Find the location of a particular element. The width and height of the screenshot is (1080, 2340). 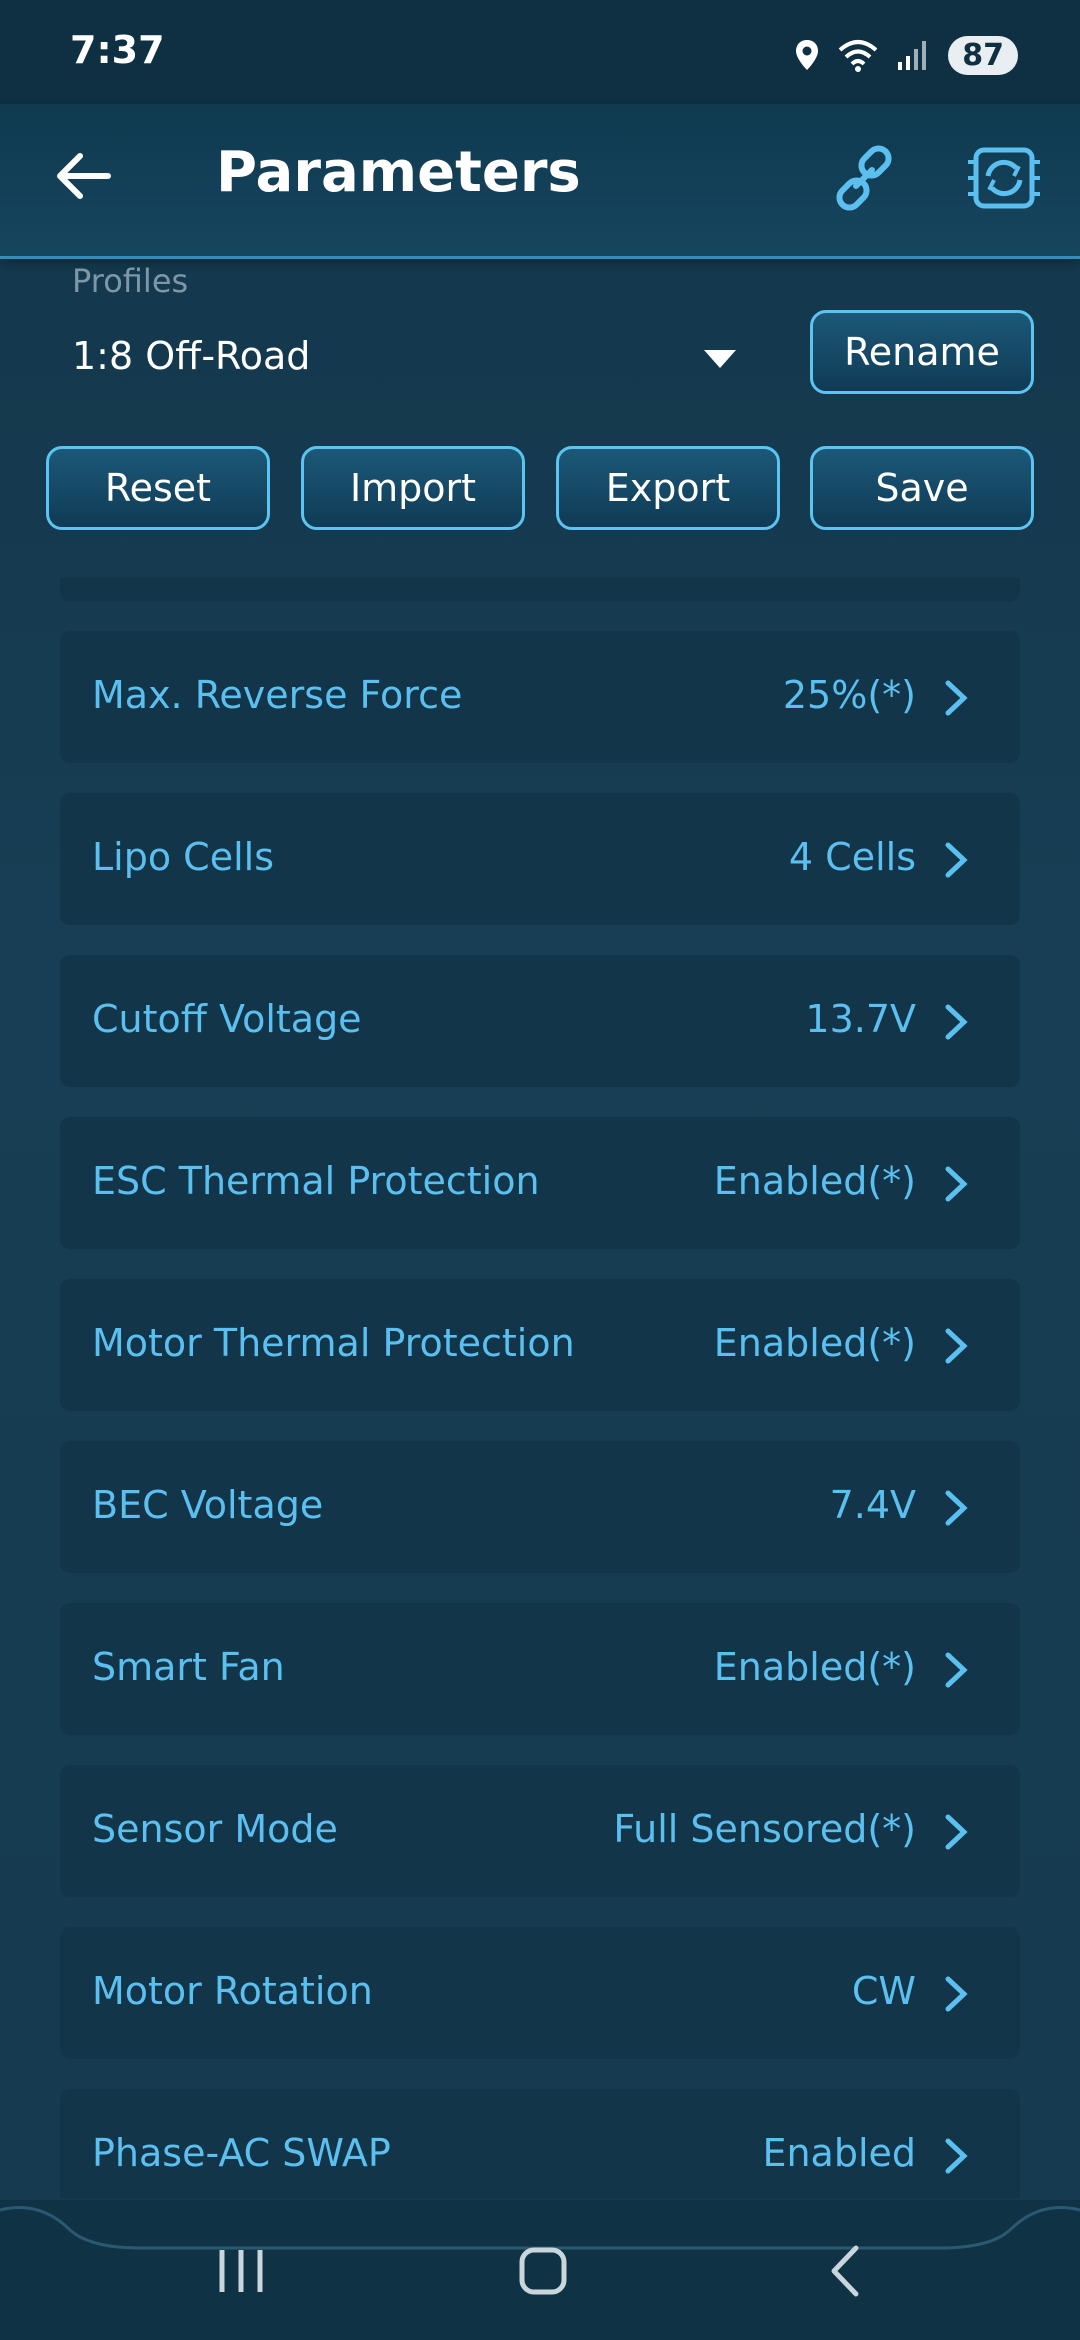

list-item-sensor-mode: Sensor Mode Full Sensored(*) is located at coordinates (540, 1831).